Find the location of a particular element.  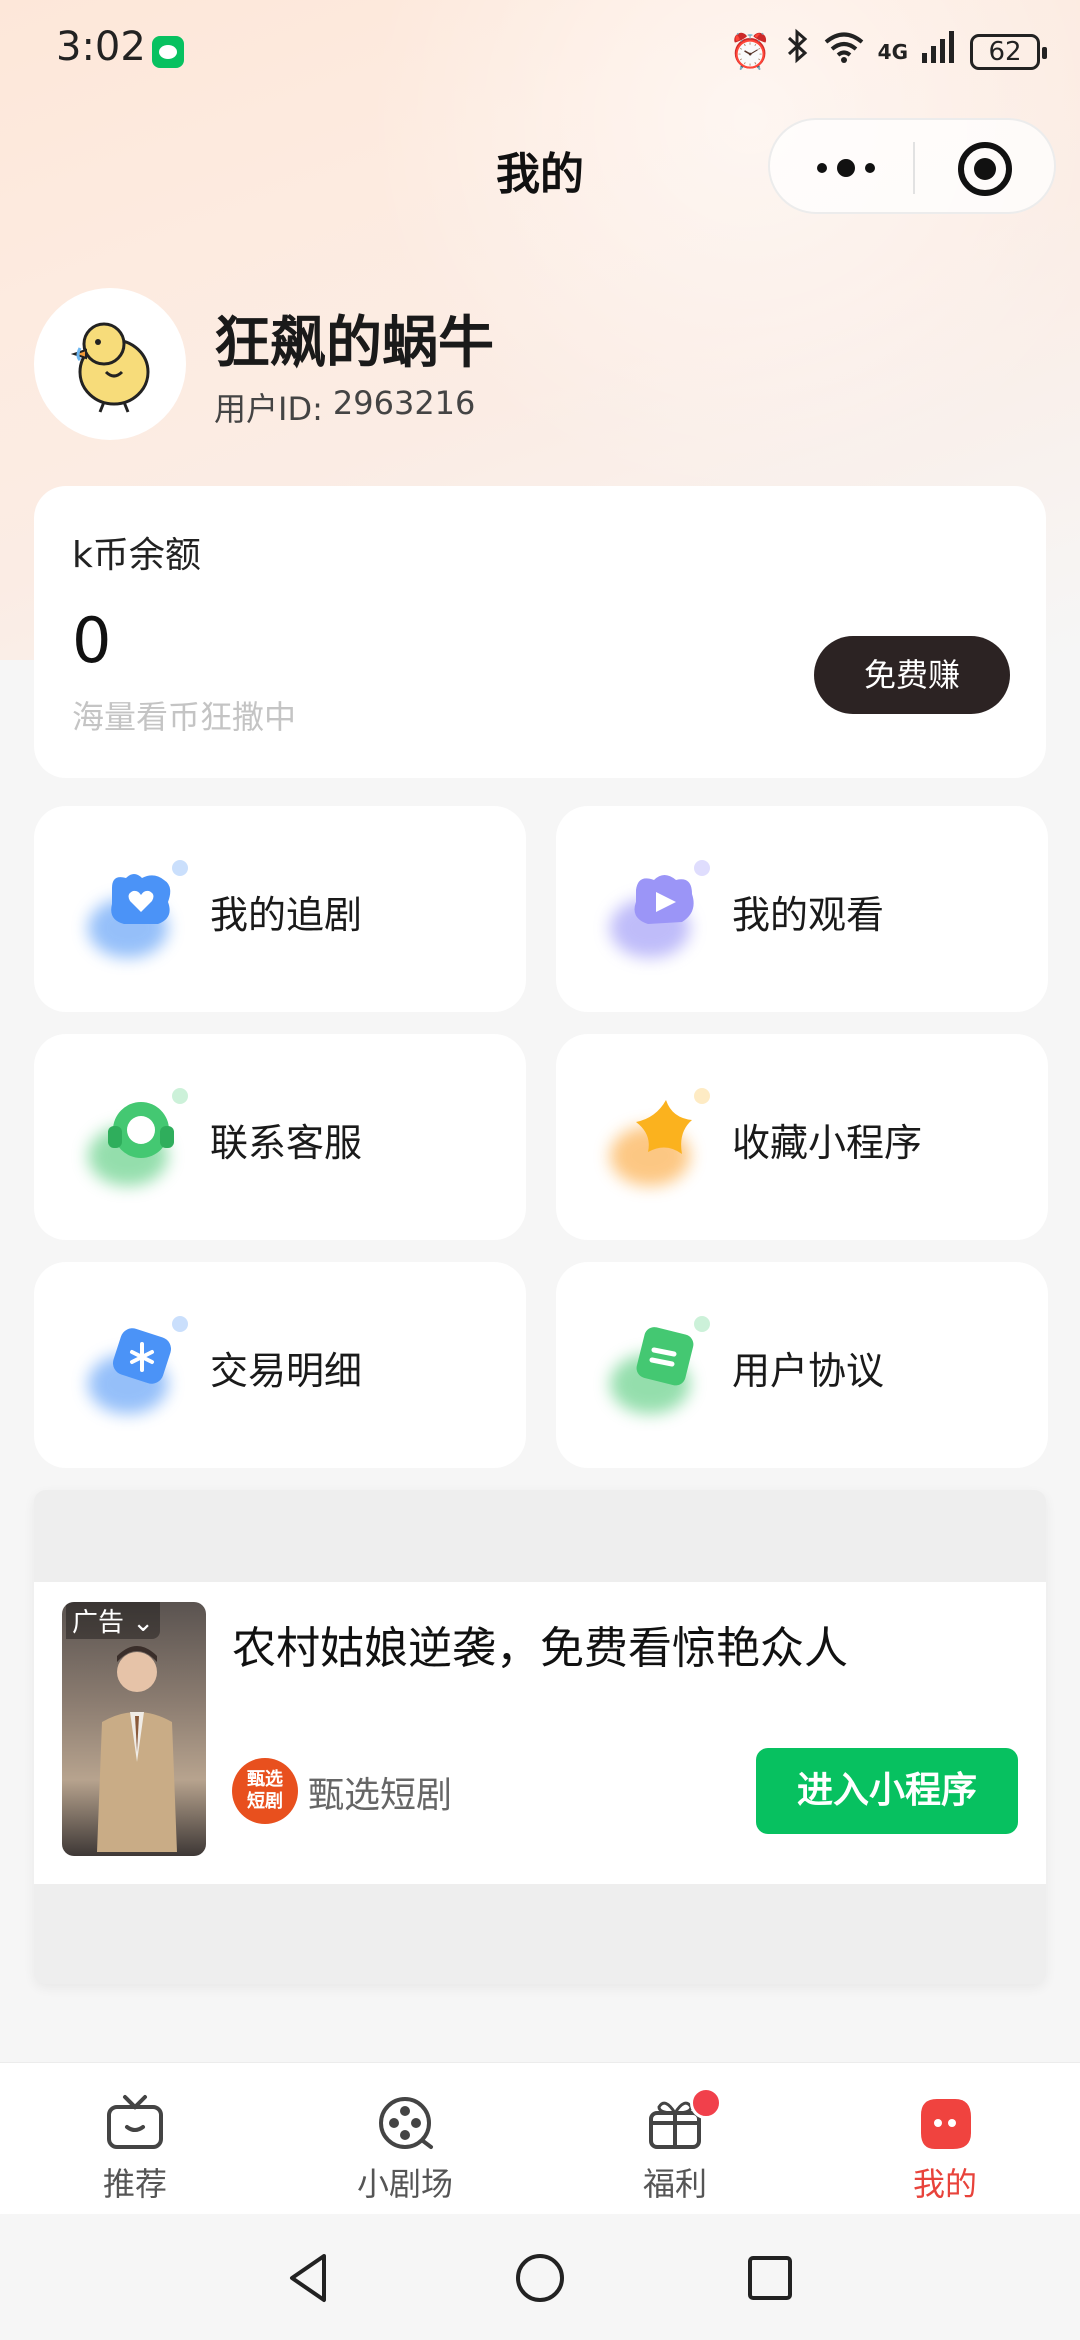

ad-thumbnail: 广告 ⌄ is located at coordinates (134, 1729).